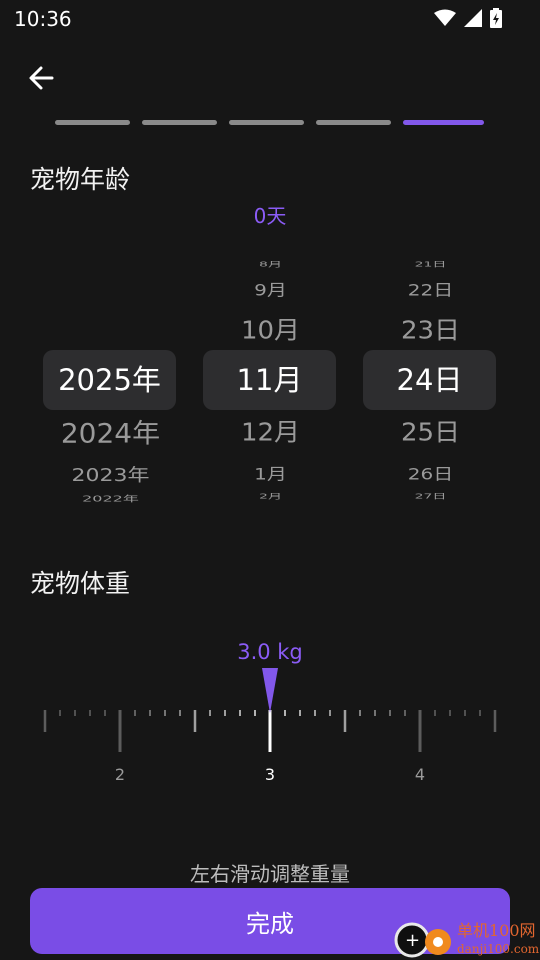 The width and height of the screenshot is (540, 960). Describe the element at coordinates (496, 18) in the screenshot. I see `battery-icon` at that location.